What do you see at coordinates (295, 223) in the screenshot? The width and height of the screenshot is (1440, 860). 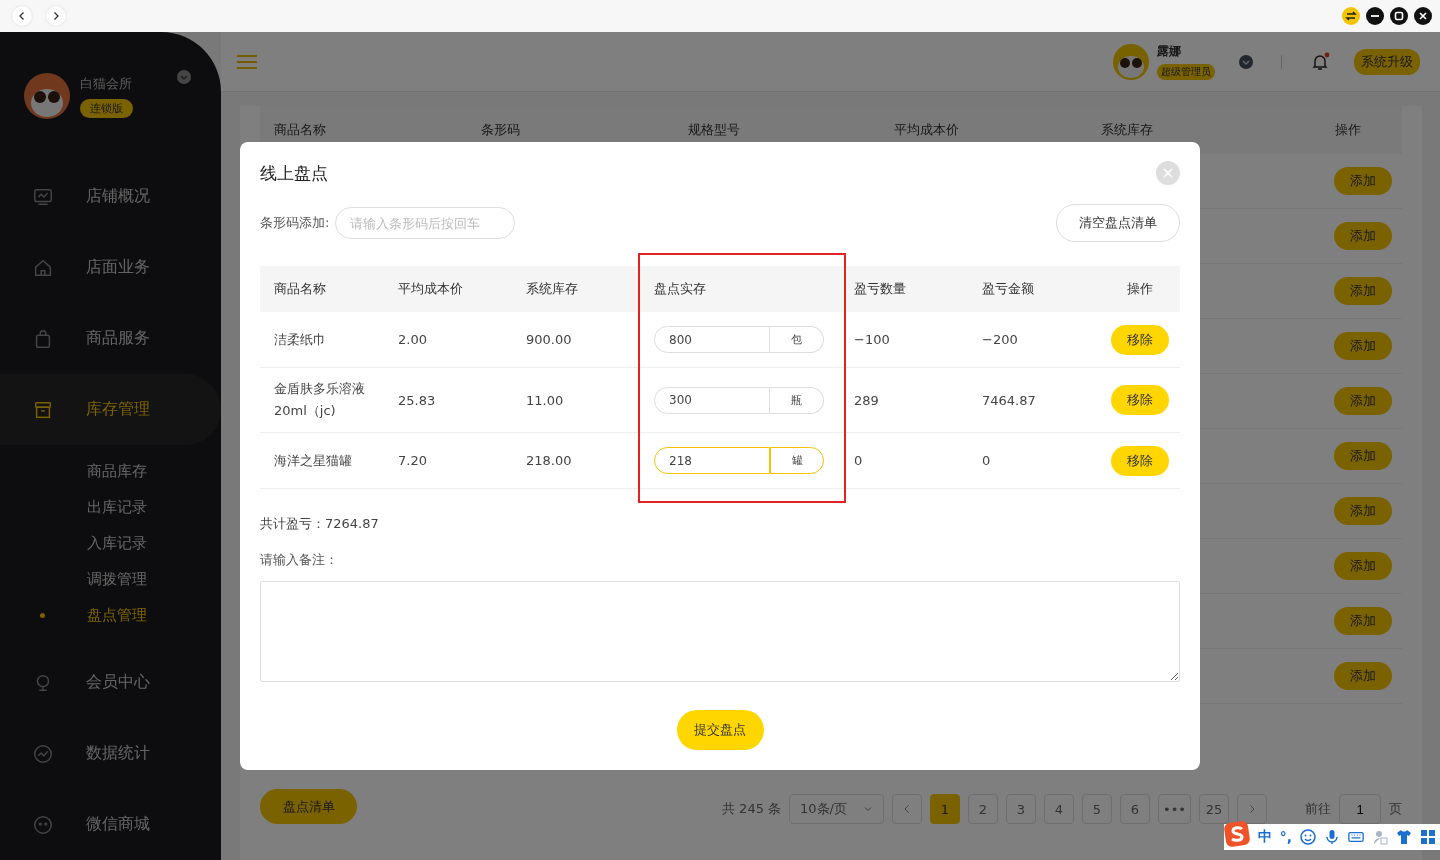 I see `barcode-label: 条形码添加:` at bounding box center [295, 223].